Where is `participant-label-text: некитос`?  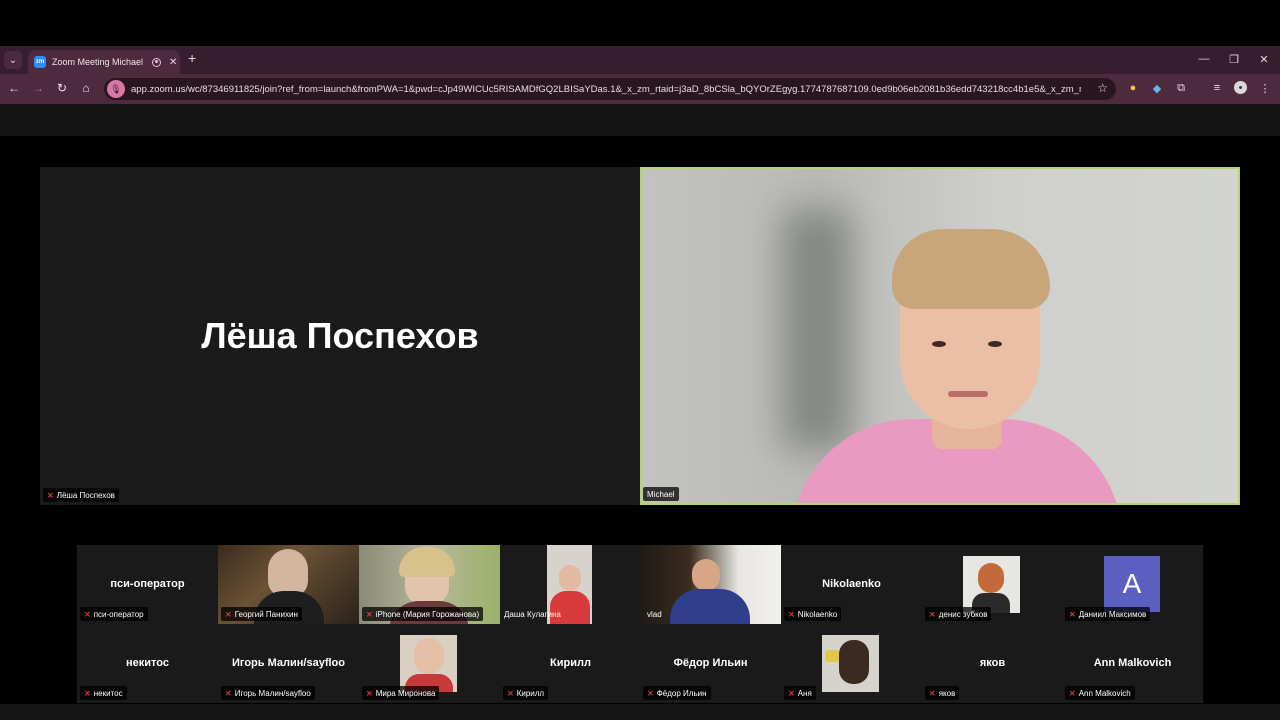
participant-label-text: некитос is located at coordinates (108, 693).